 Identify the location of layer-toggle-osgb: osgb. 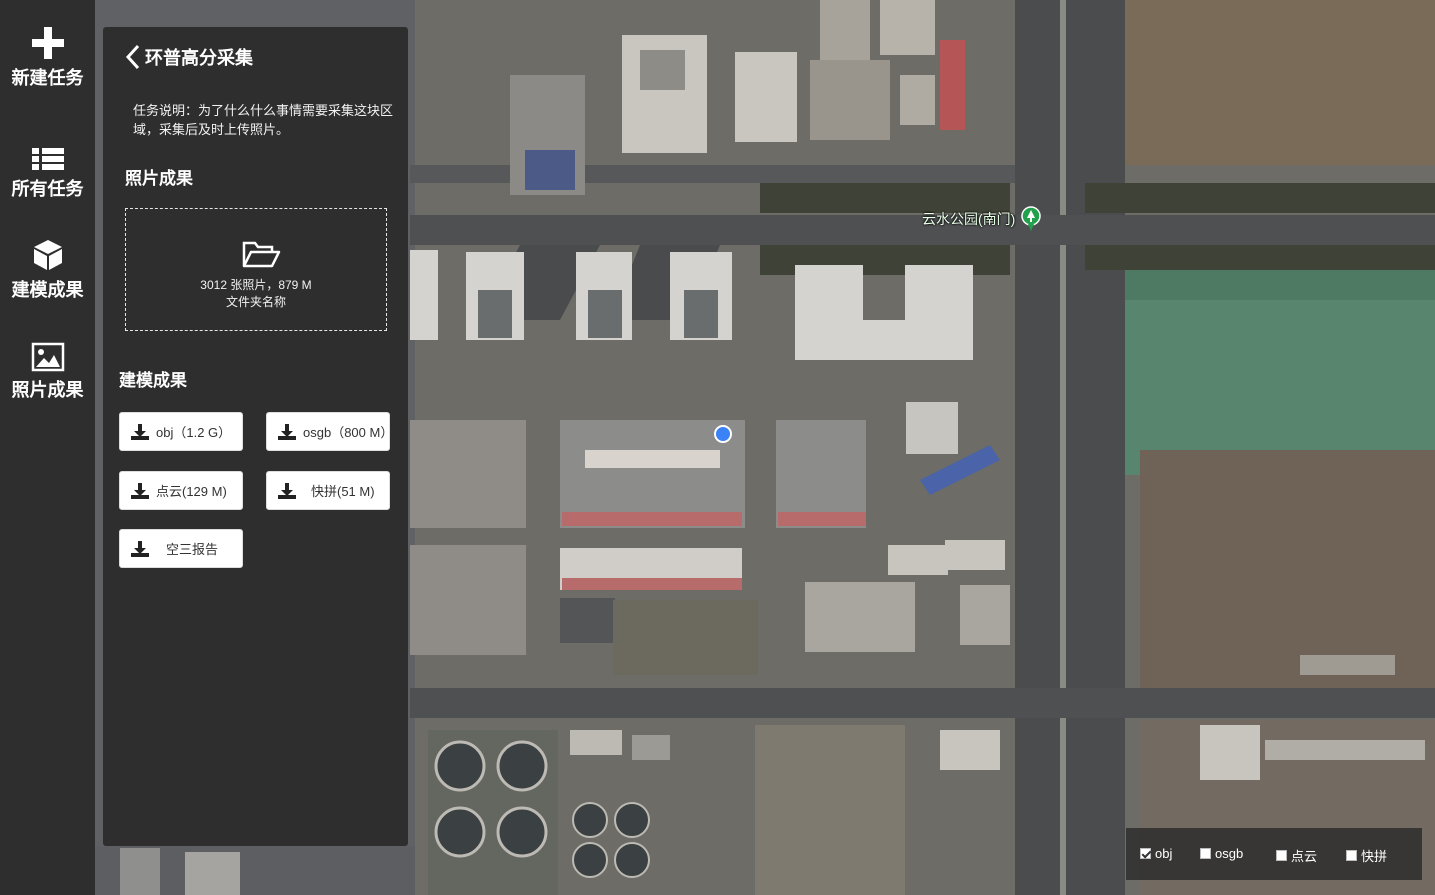
(1221, 853).